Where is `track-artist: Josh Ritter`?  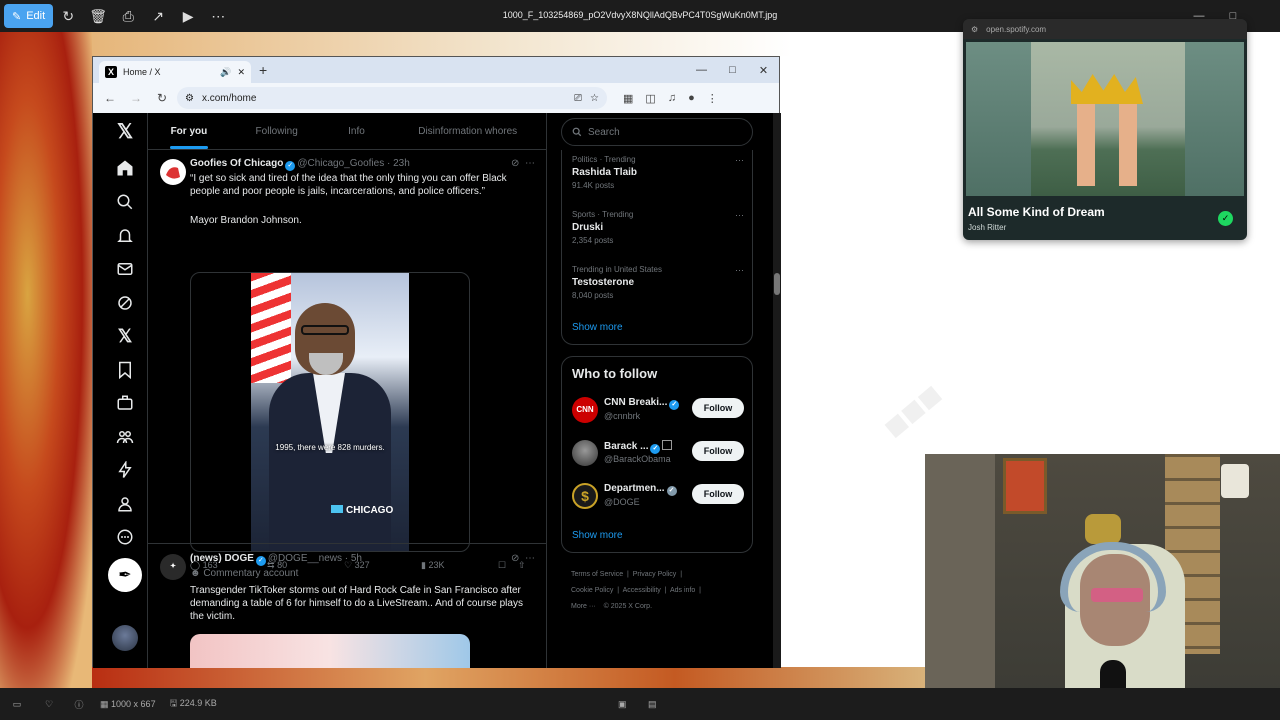
track-artist: Josh Ritter is located at coordinates (987, 227).